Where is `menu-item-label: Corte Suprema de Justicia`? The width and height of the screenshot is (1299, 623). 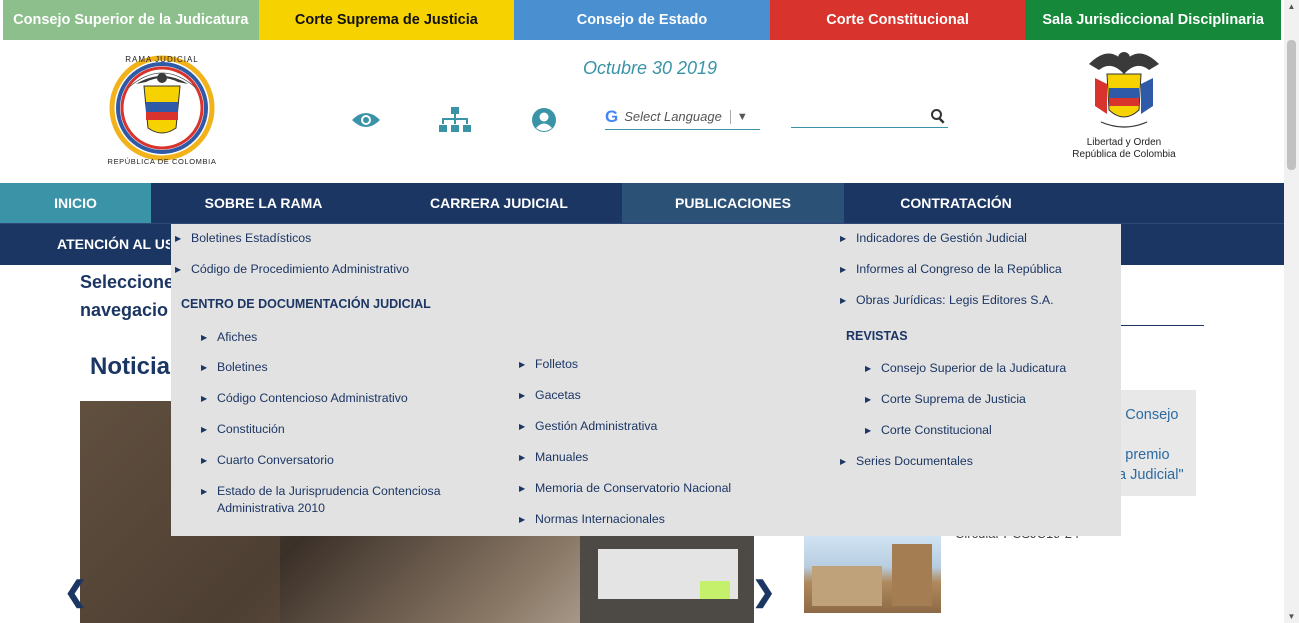
menu-item-label: Corte Suprema de Justicia is located at coordinates (953, 399).